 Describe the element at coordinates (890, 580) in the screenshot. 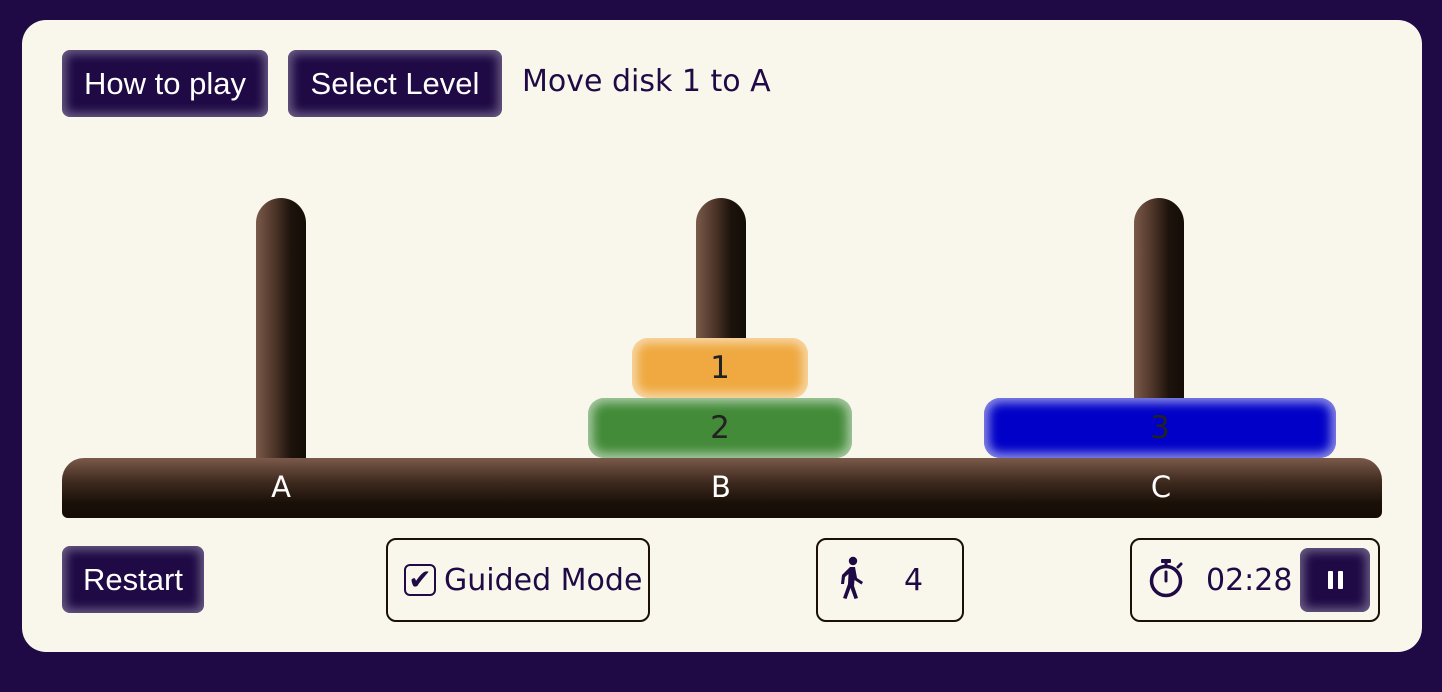

I see `moves-counter: 4` at that location.